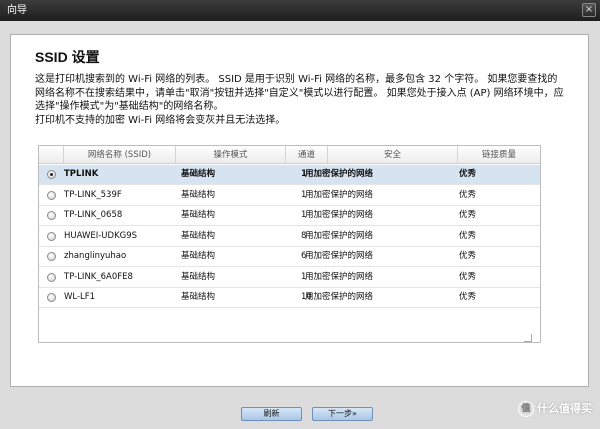  I want to click on table-header: 网络名称 (SSID) 操作模式 通道 安全 链接质量, so click(289, 155).